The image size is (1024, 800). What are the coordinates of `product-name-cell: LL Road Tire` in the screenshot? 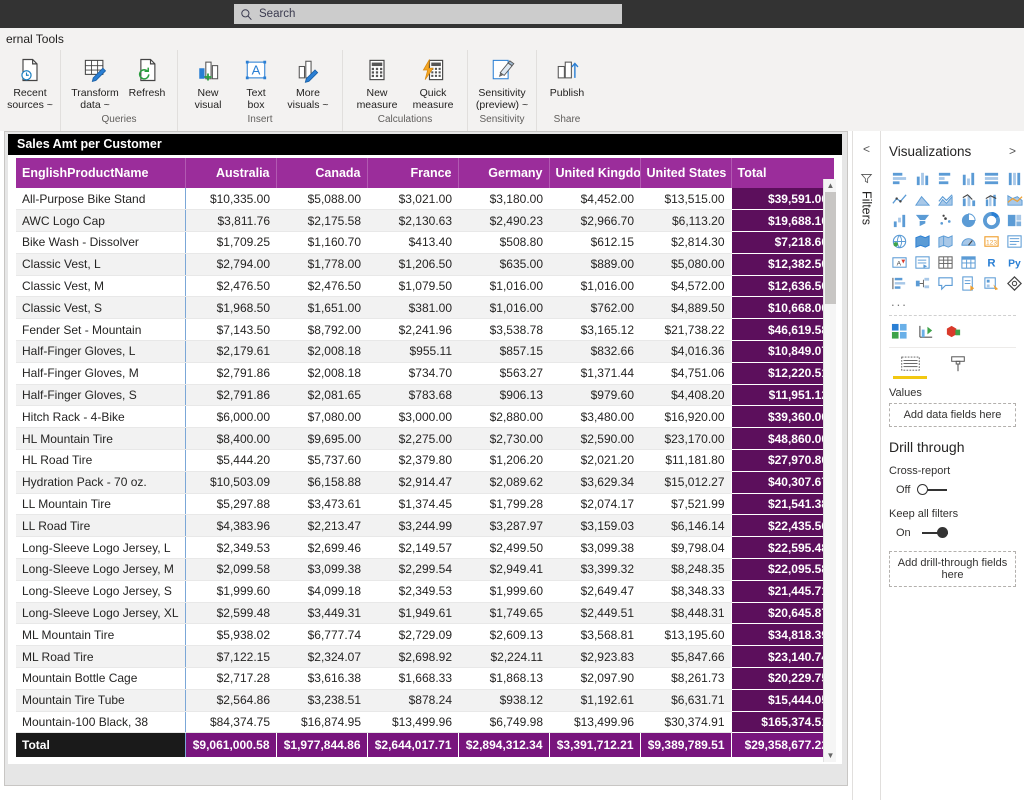 It's located at (101, 526).